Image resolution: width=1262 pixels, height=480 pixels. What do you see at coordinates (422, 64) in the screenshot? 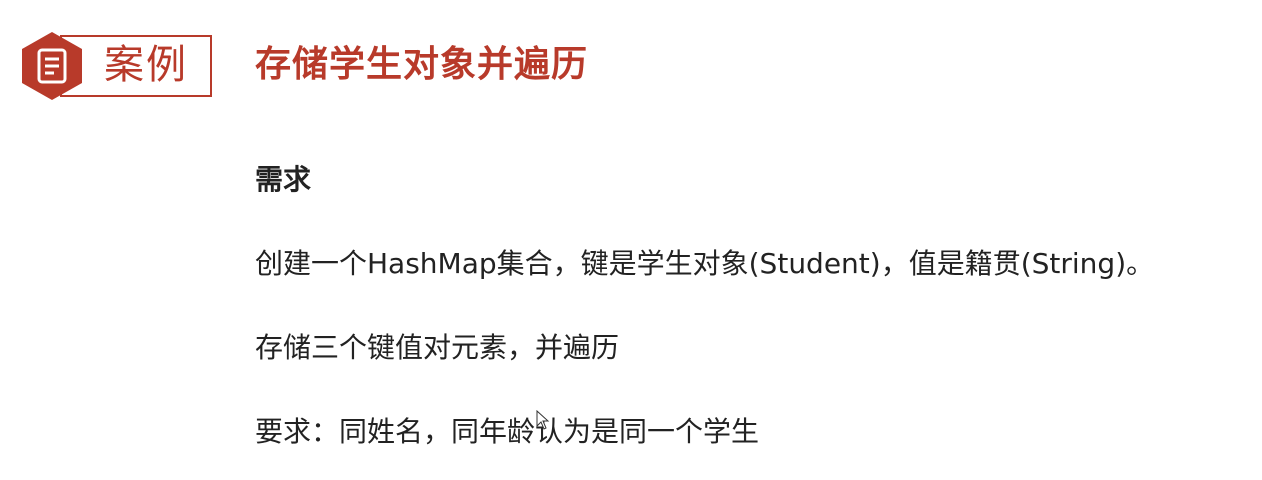
I see `page-title: 存储学生对象并遍历` at bounding box center [422, 64].